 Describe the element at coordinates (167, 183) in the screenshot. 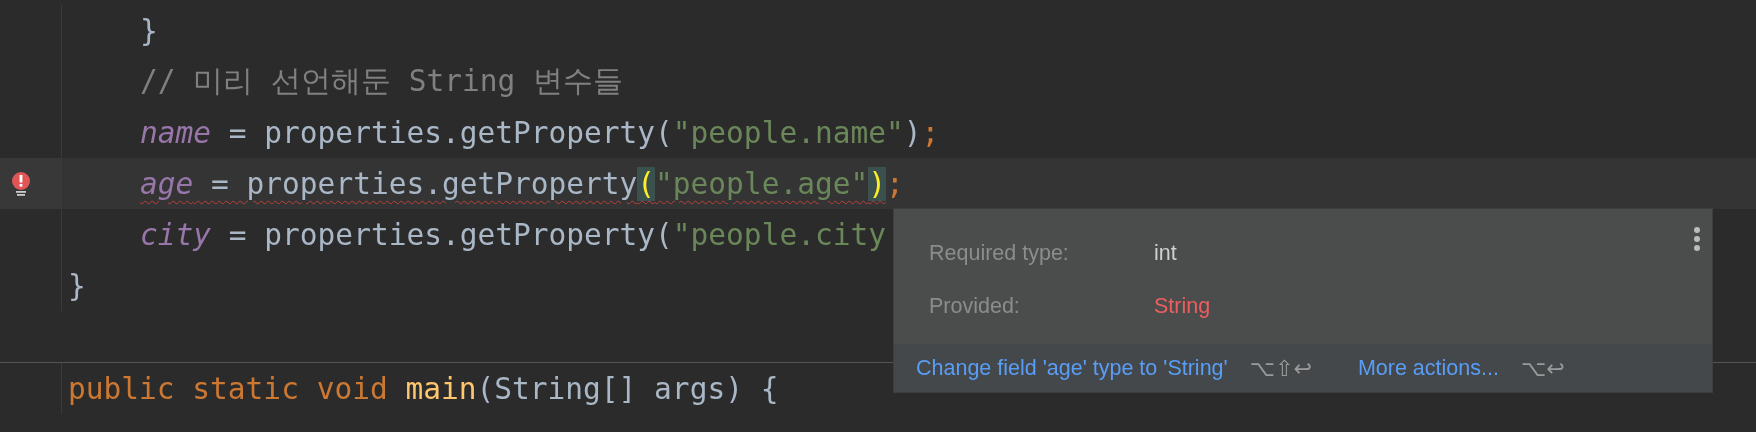

I see `code-token: age` at that location.